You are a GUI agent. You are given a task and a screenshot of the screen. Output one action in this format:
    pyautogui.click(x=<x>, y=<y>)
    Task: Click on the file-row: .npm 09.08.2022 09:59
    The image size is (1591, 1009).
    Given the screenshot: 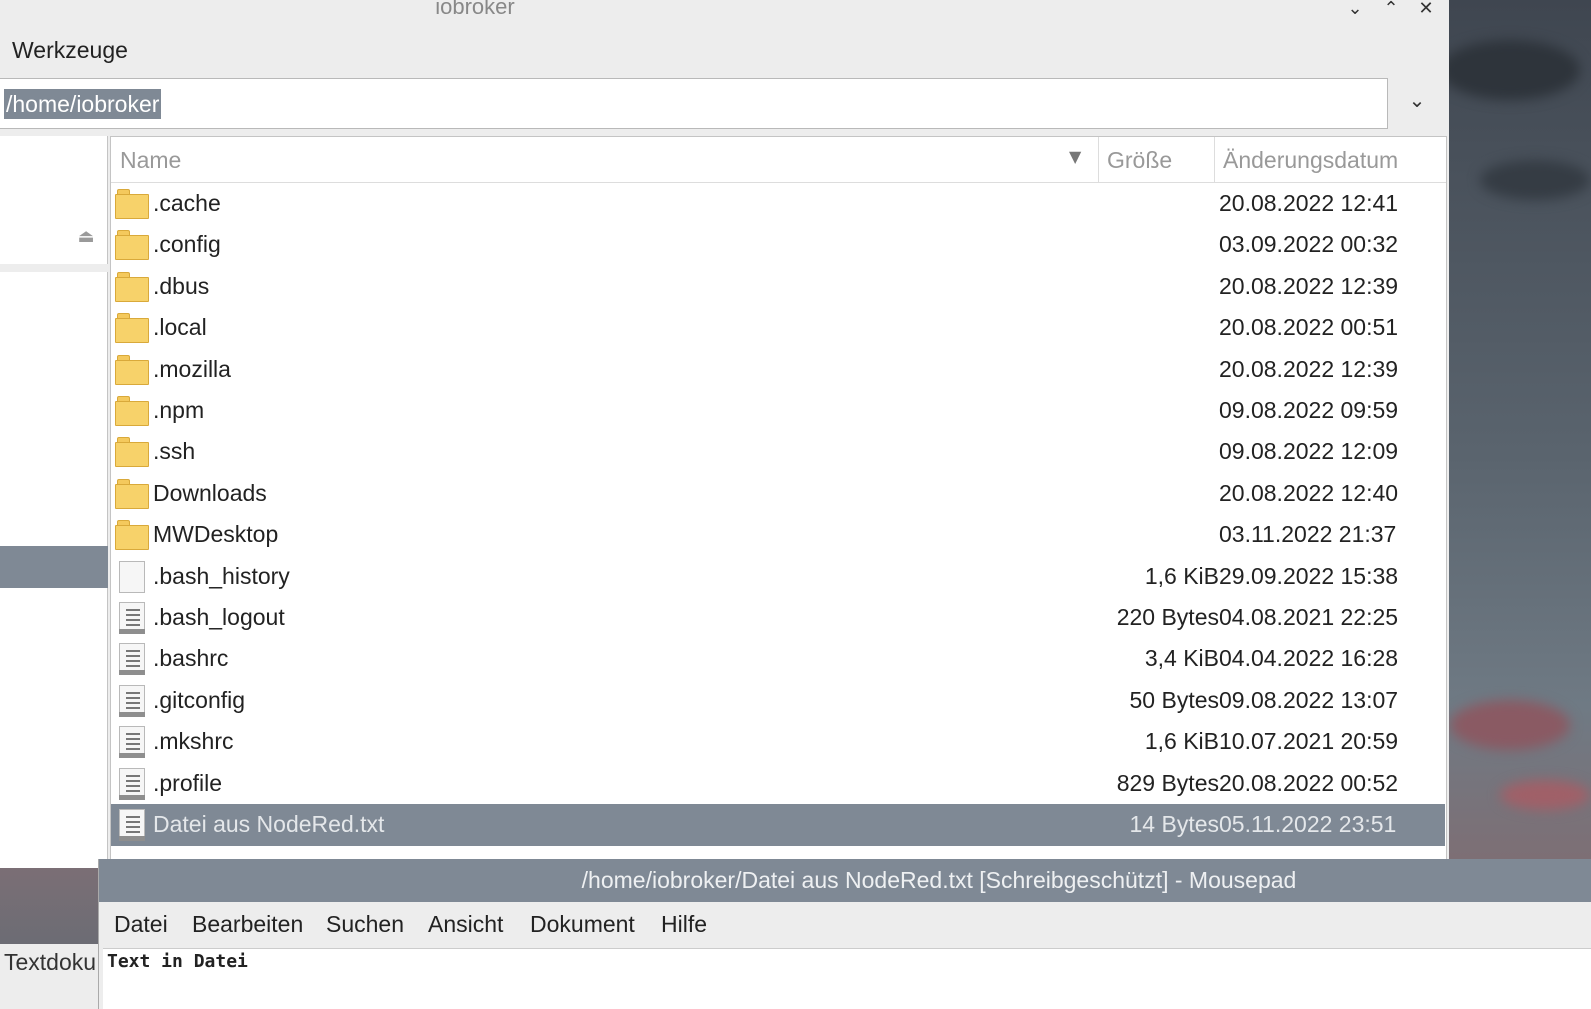 What is the action you would take?
    pyautogui.click(x=778, y=411)
    